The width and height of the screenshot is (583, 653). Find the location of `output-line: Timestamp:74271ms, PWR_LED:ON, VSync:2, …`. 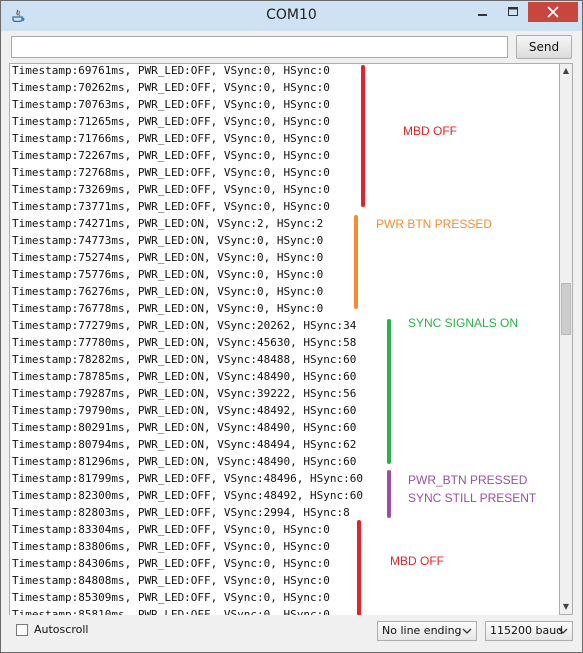

output-line: Timestamp:74271ms, PWR_LED:ON, VSync:2, … is located at coordinates (168, 223).